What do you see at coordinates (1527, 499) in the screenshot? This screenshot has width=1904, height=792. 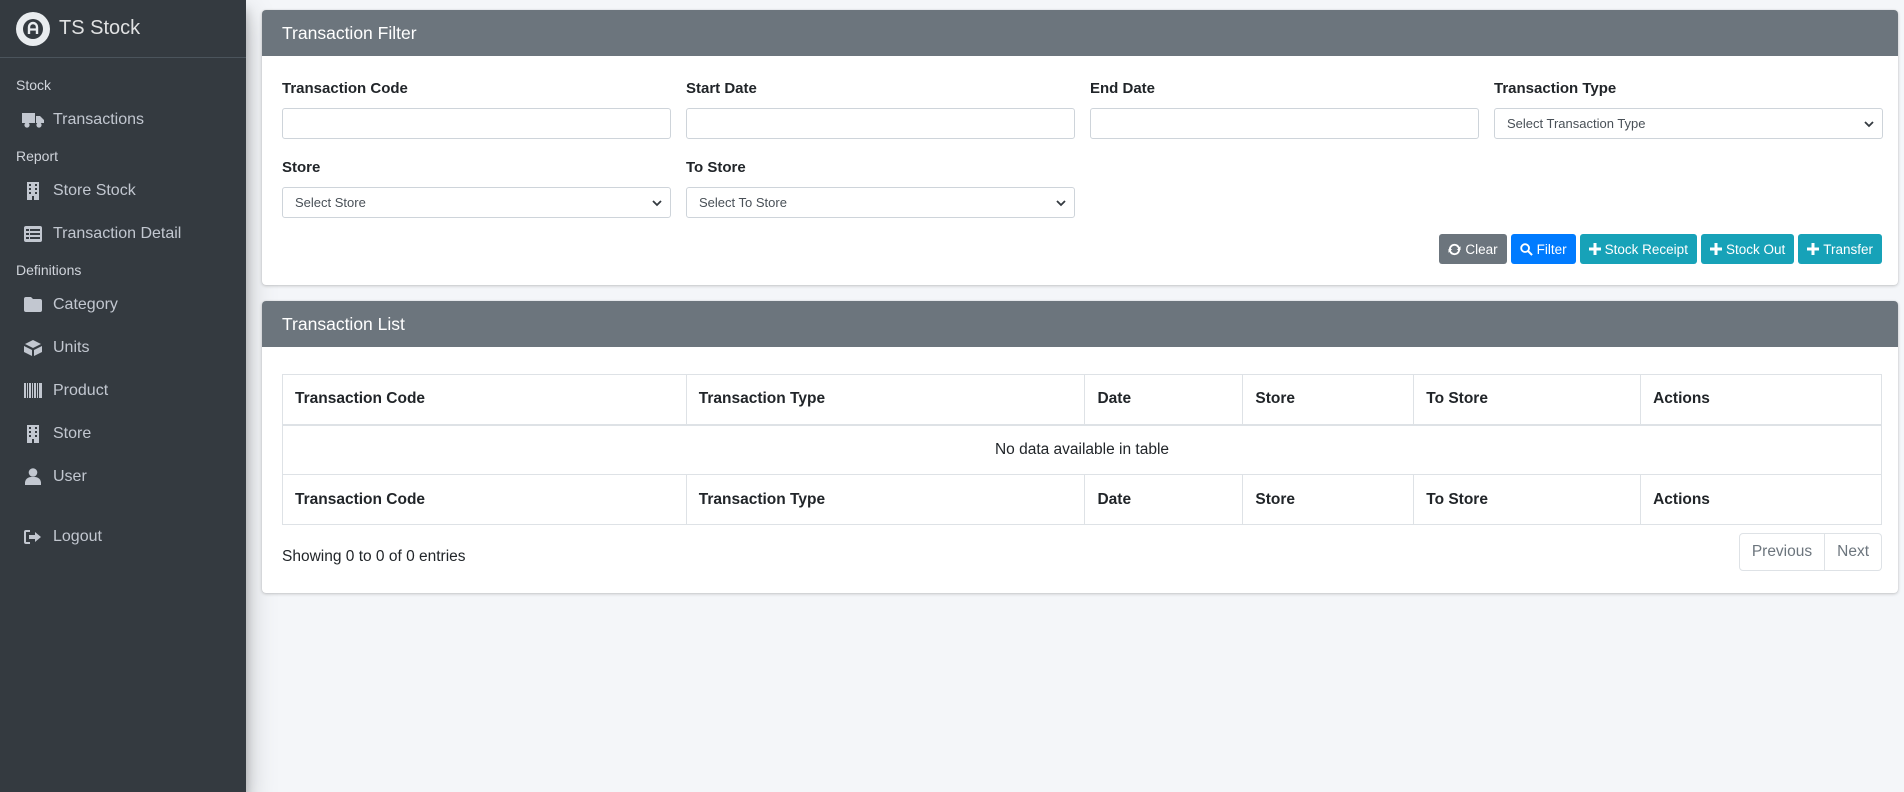 I see `column-footer-to-store: To Store` at bounding box center [1527, 499].